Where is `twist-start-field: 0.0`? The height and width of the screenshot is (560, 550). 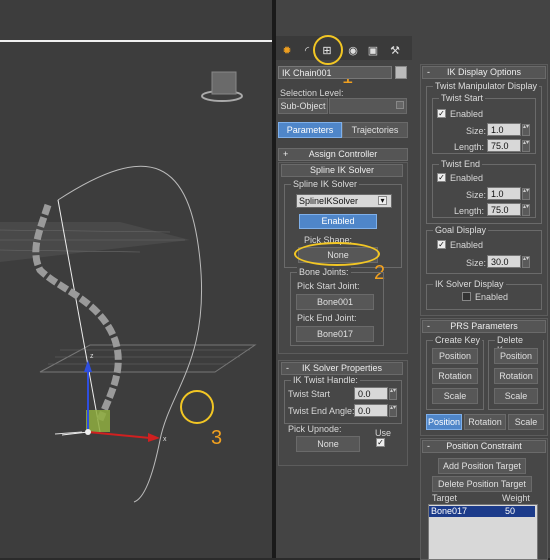
twist-start-field: 0.0 is located at coordinates (371, 393).